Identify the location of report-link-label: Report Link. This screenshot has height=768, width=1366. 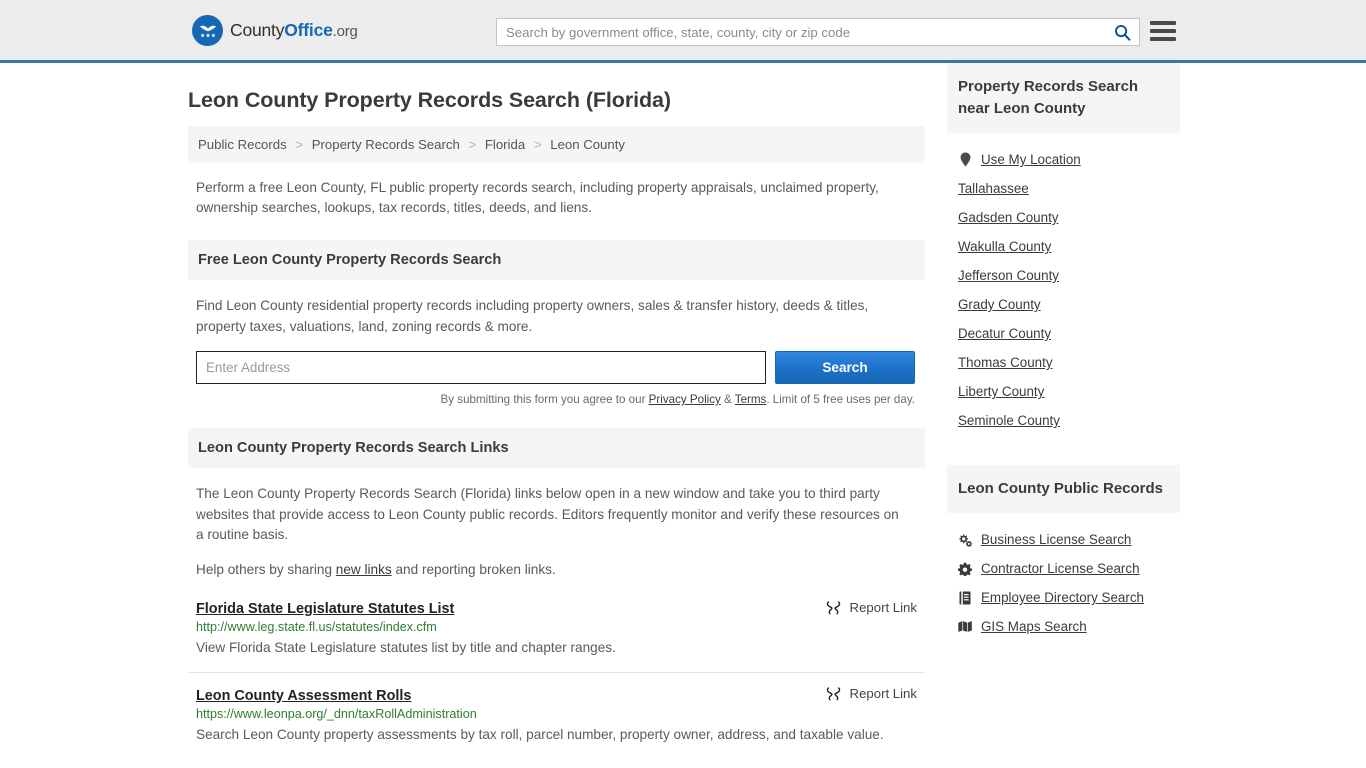
(883, 693).